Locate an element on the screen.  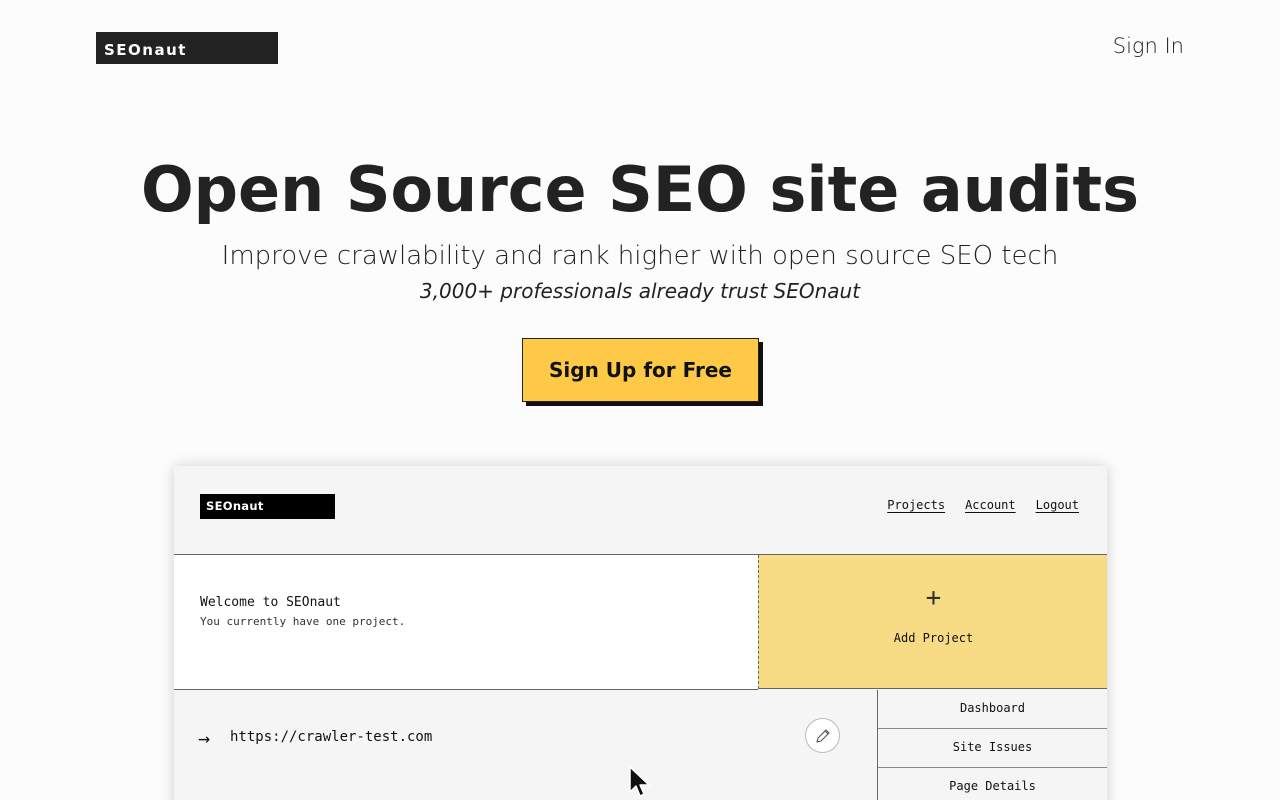
pencil-icon is located at coordinates (822, 735).